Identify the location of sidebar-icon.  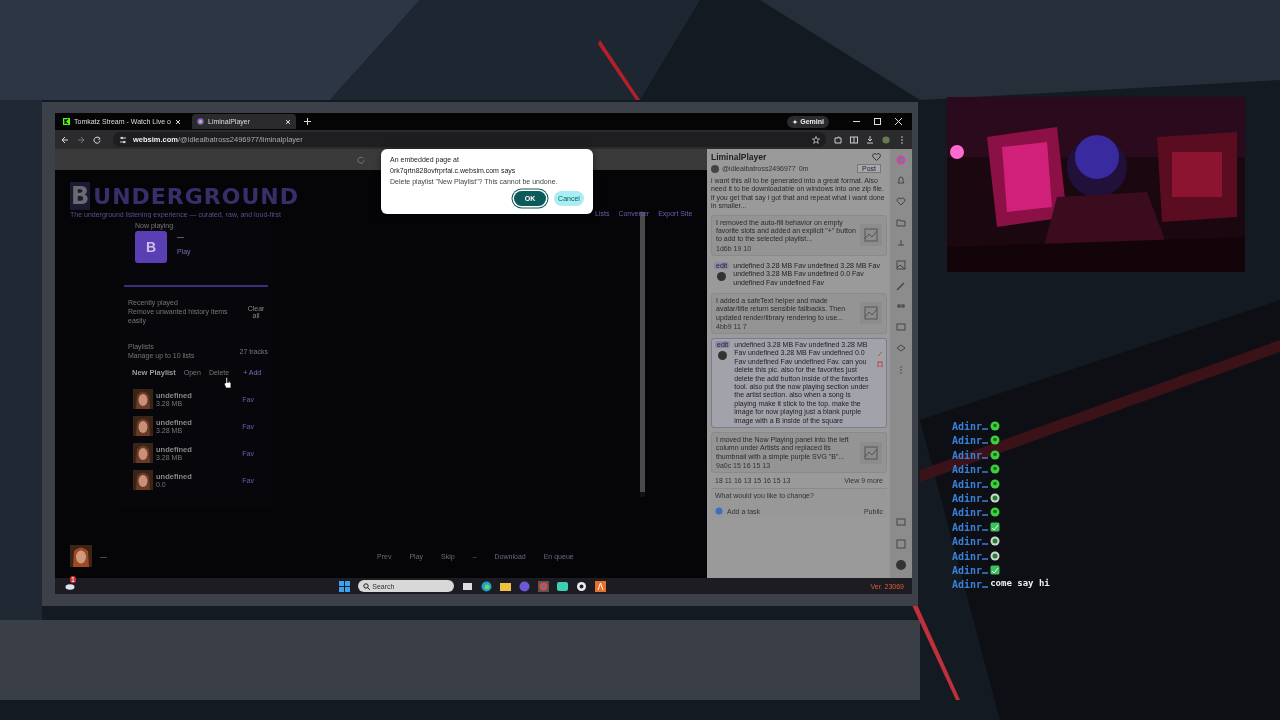
(901, 544).